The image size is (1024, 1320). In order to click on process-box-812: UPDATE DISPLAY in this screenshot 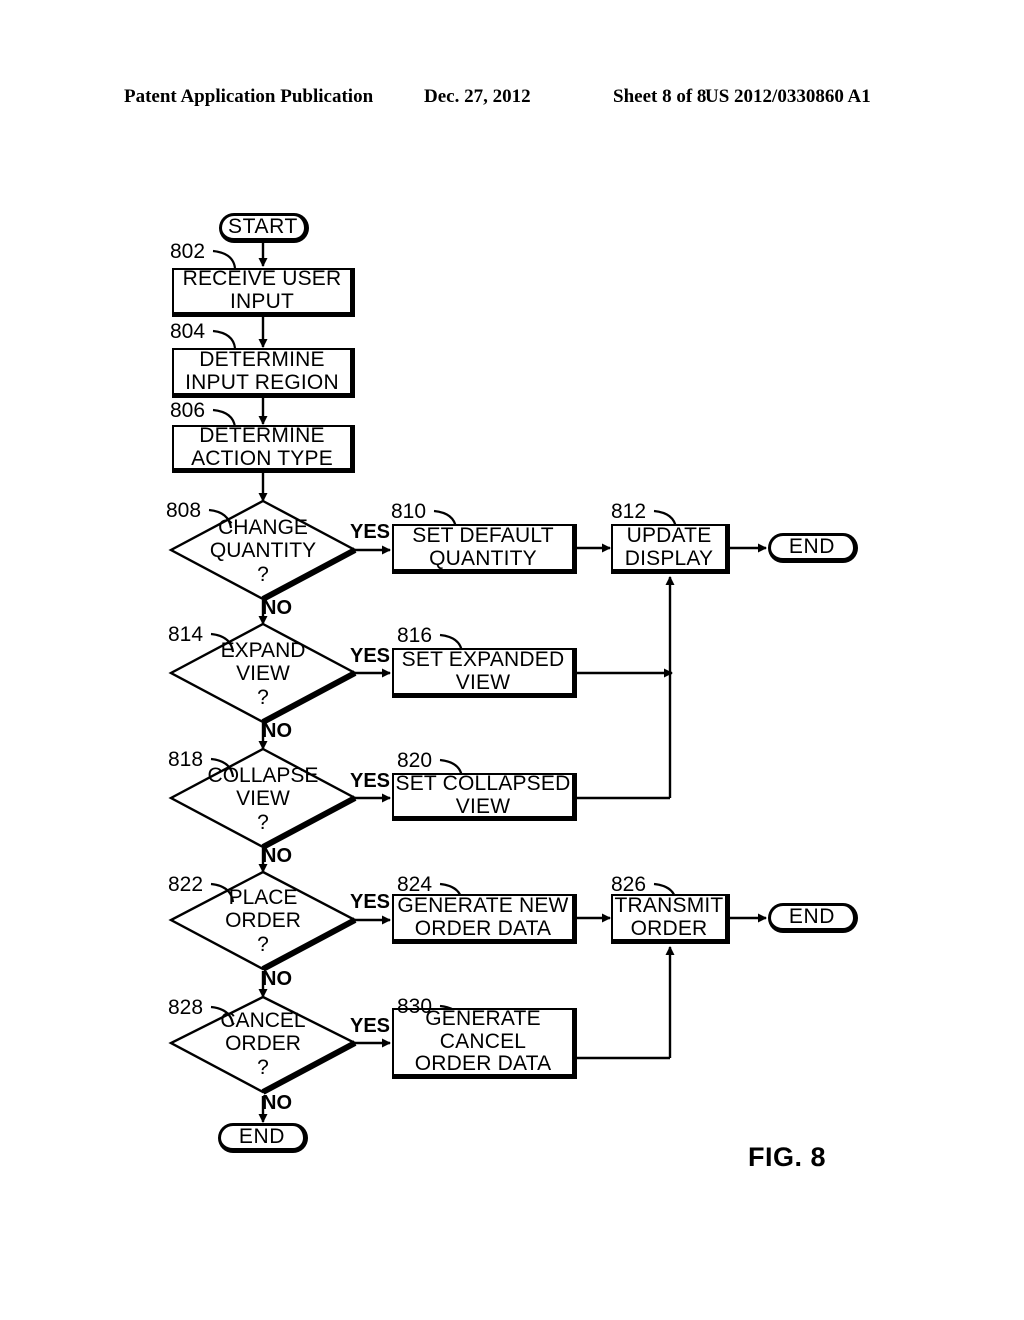, I will do `click(670, 549)`.